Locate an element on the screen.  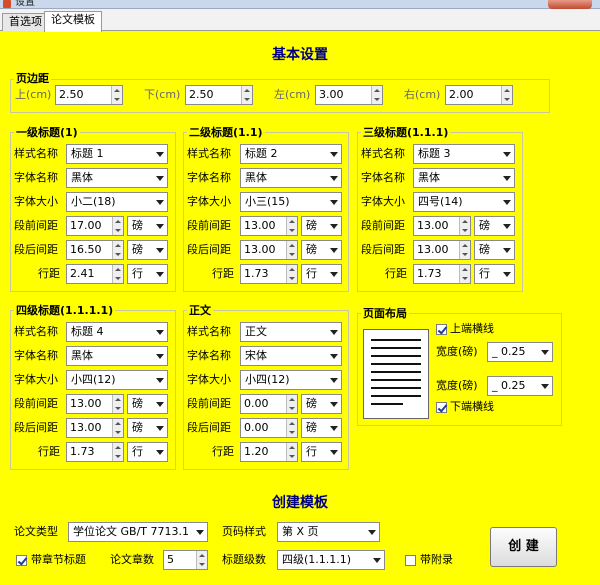
heading3-line-spinner: 1.73 is located at coordinates (442, 274).